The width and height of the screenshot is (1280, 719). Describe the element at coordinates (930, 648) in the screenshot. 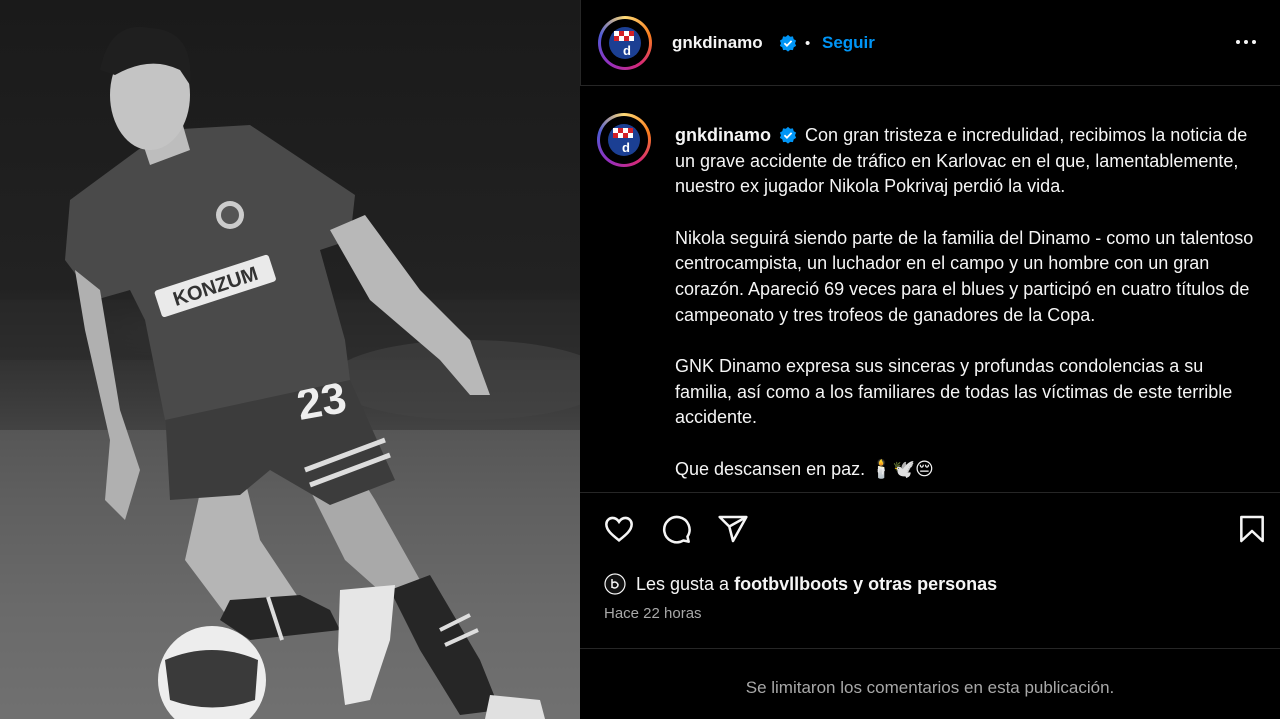

I see `comments-divider` at that location.